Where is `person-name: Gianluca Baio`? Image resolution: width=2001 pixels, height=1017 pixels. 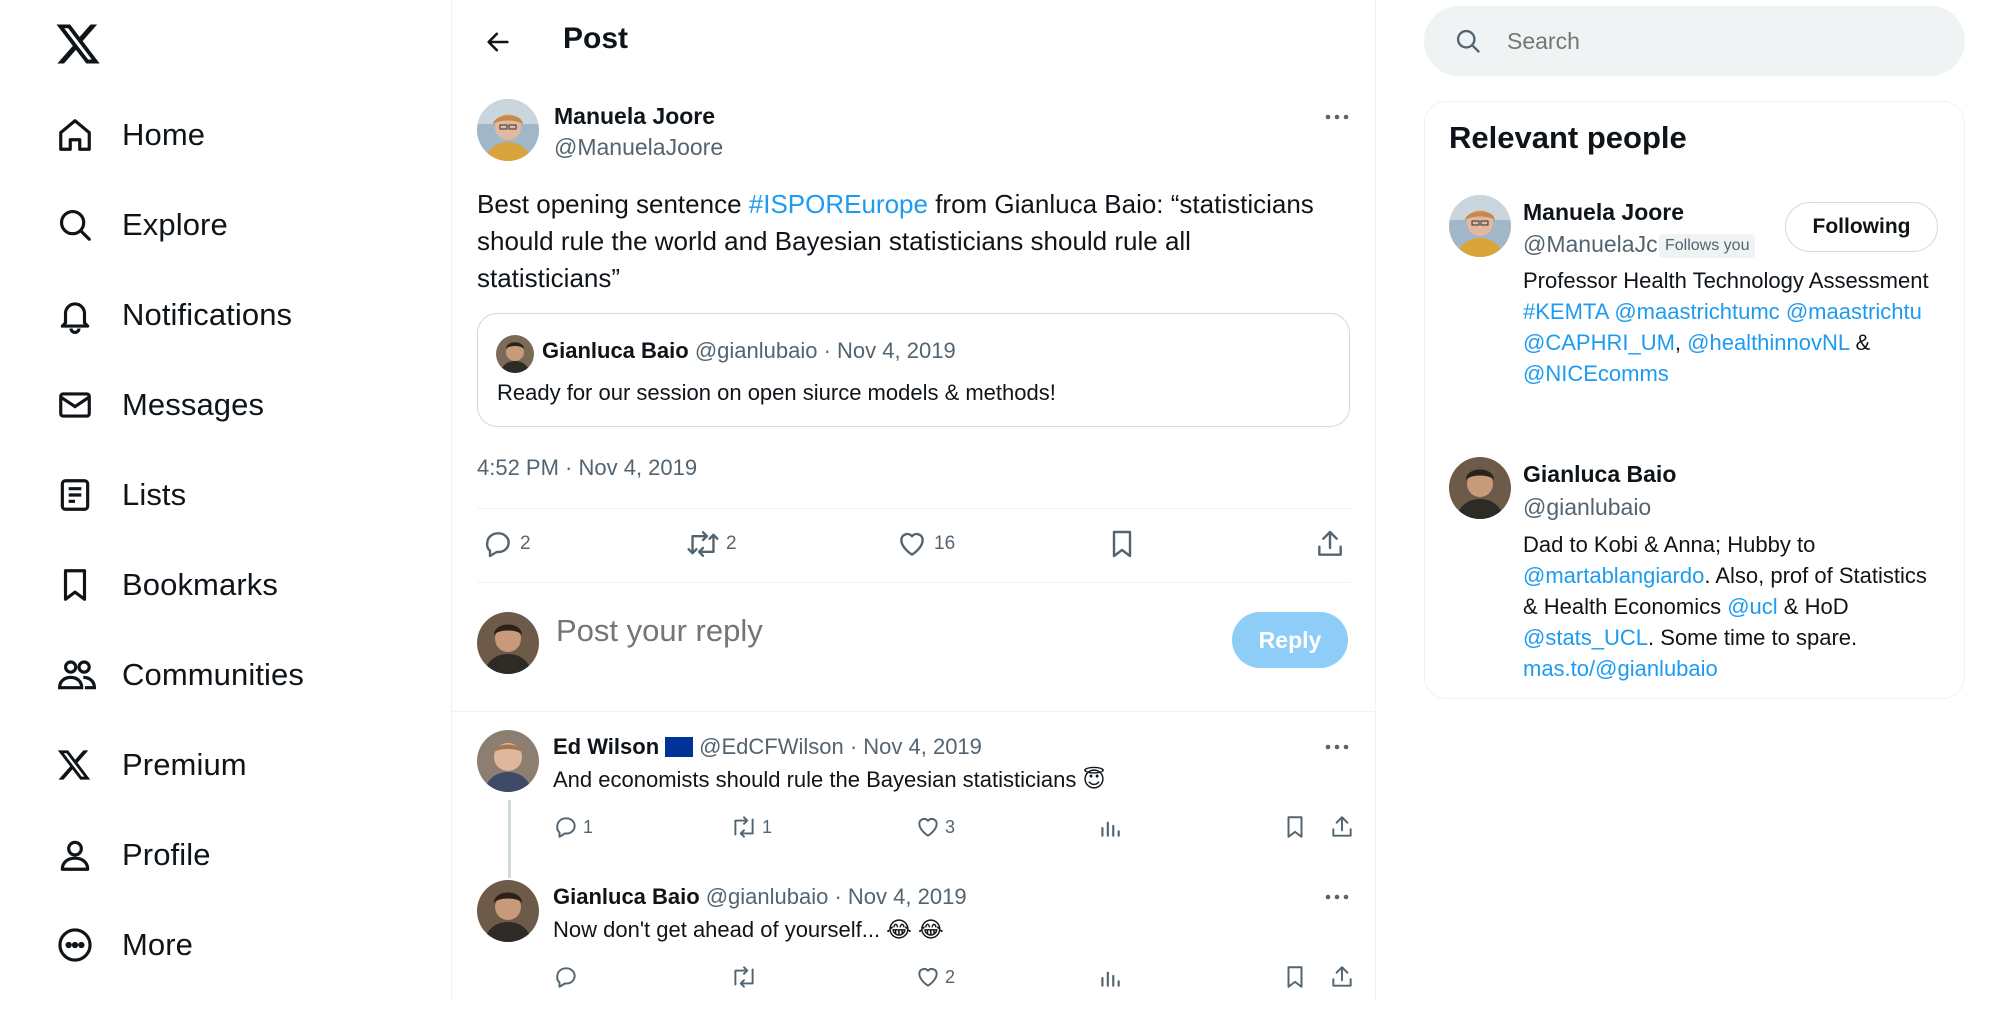 person-name: Gianluca Baio is located at coordinates (1599, 474).